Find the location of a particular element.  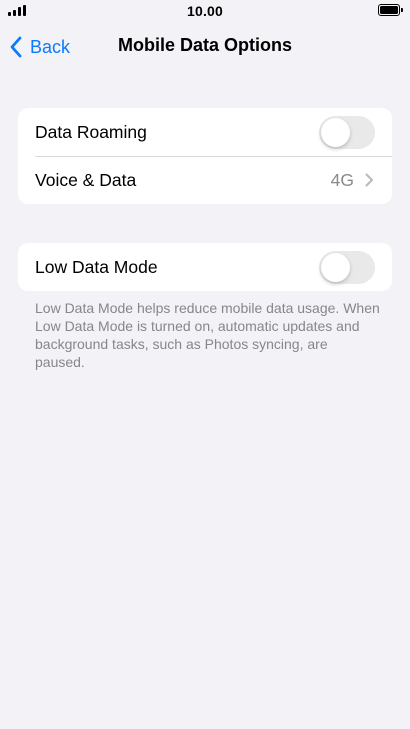

voice-data-label: Voice & Data is located at coordinates (86, 180).